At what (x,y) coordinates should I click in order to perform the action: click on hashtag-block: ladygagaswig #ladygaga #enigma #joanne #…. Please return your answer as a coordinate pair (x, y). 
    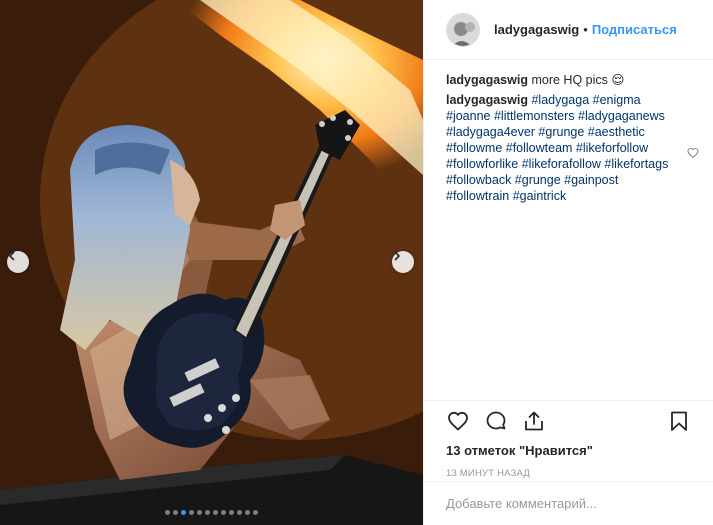
    Looking at the image, I should click on (566, 148).